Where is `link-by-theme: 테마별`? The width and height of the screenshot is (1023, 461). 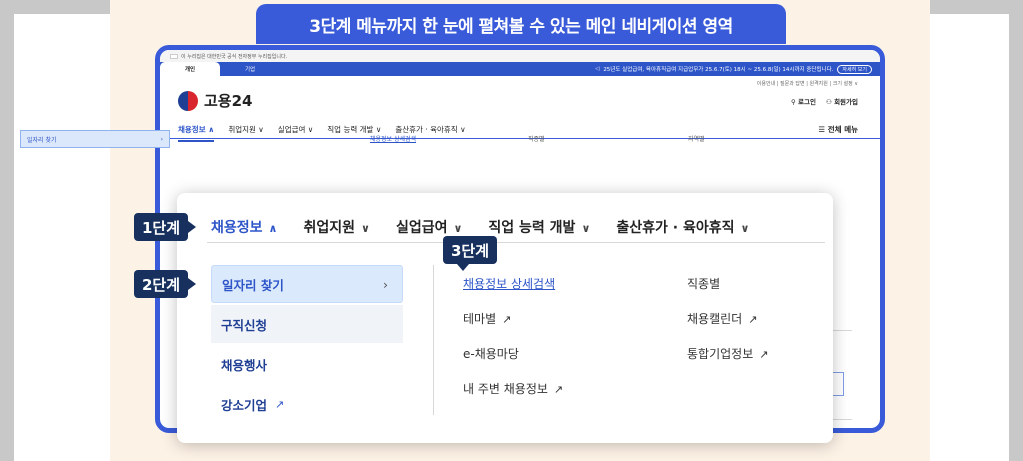
link-by-theme: 테마별 is located at coordinates (479, 319).